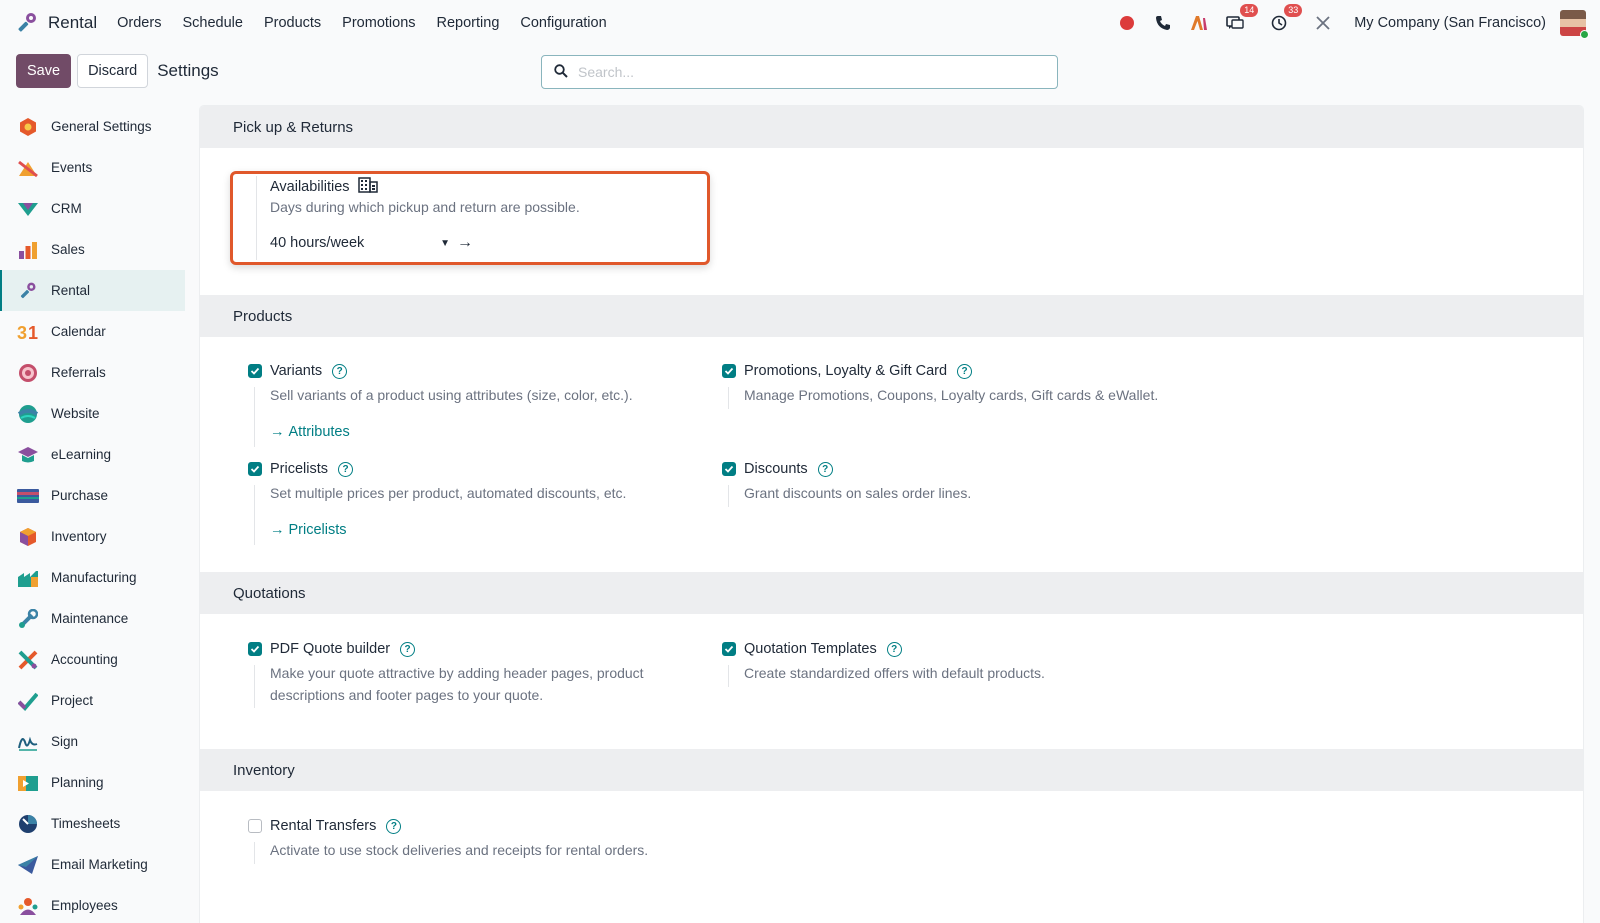  I want to click on save-button: Save, so click(44, 71).